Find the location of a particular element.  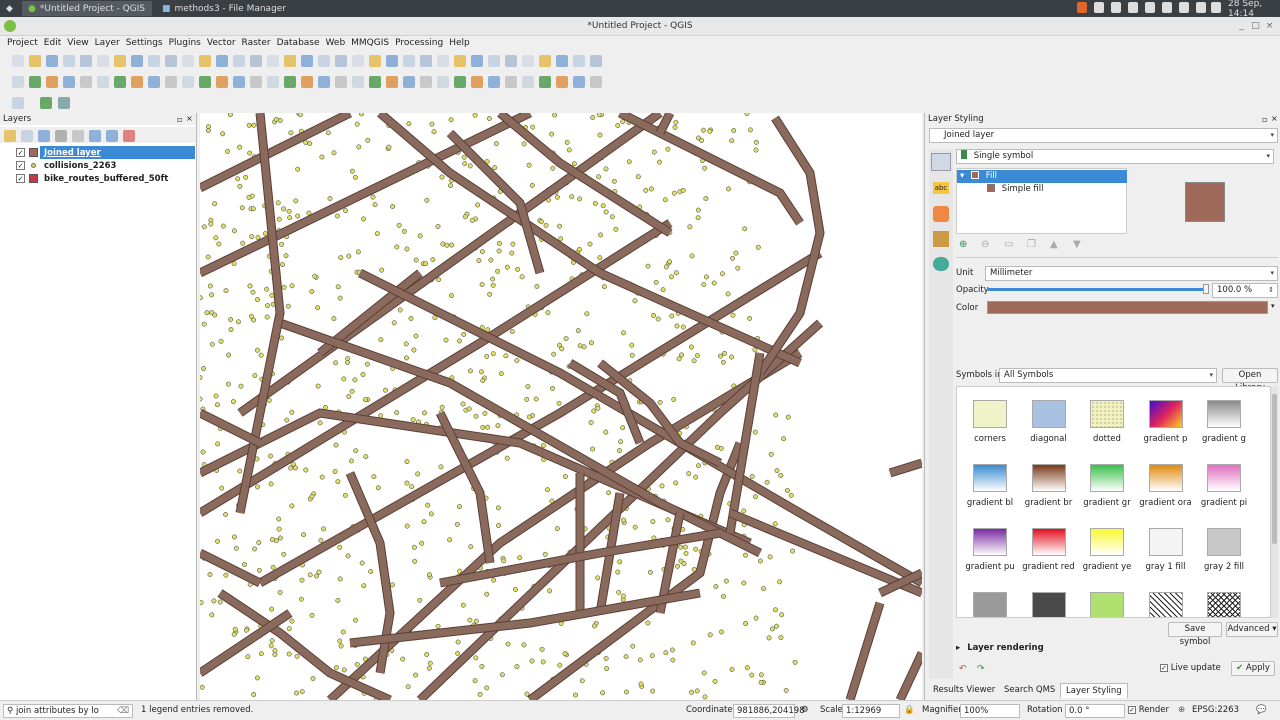

copy-icon is located at coordinates (222, 82).